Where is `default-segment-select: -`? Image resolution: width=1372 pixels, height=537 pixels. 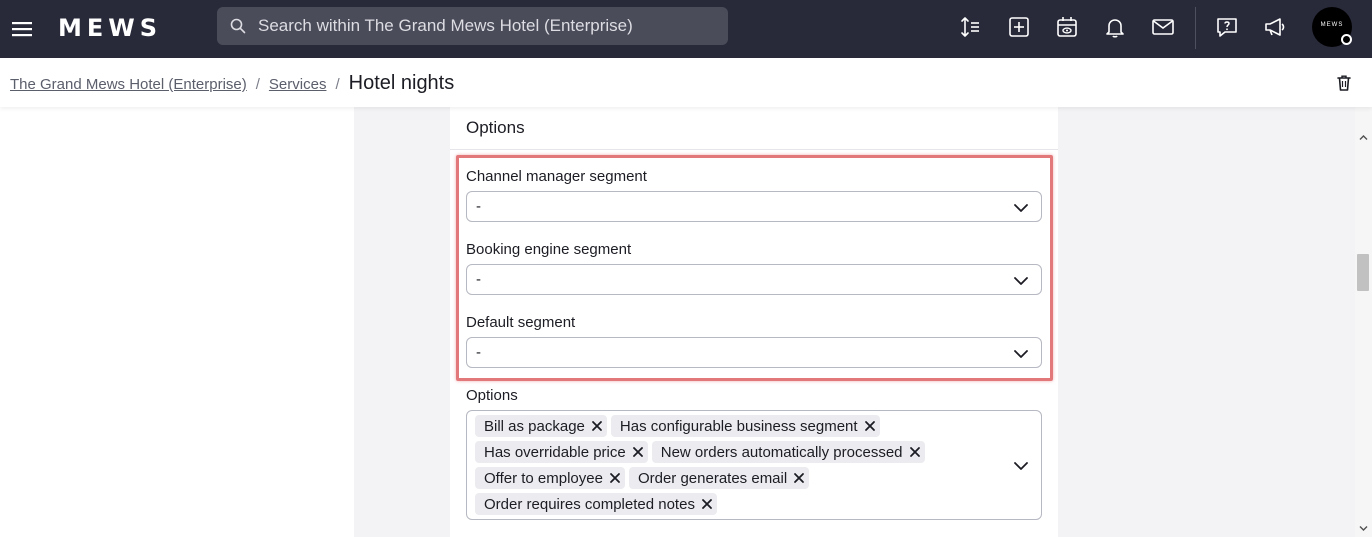 default-segment-select: - is located at coordinates (754, 352).